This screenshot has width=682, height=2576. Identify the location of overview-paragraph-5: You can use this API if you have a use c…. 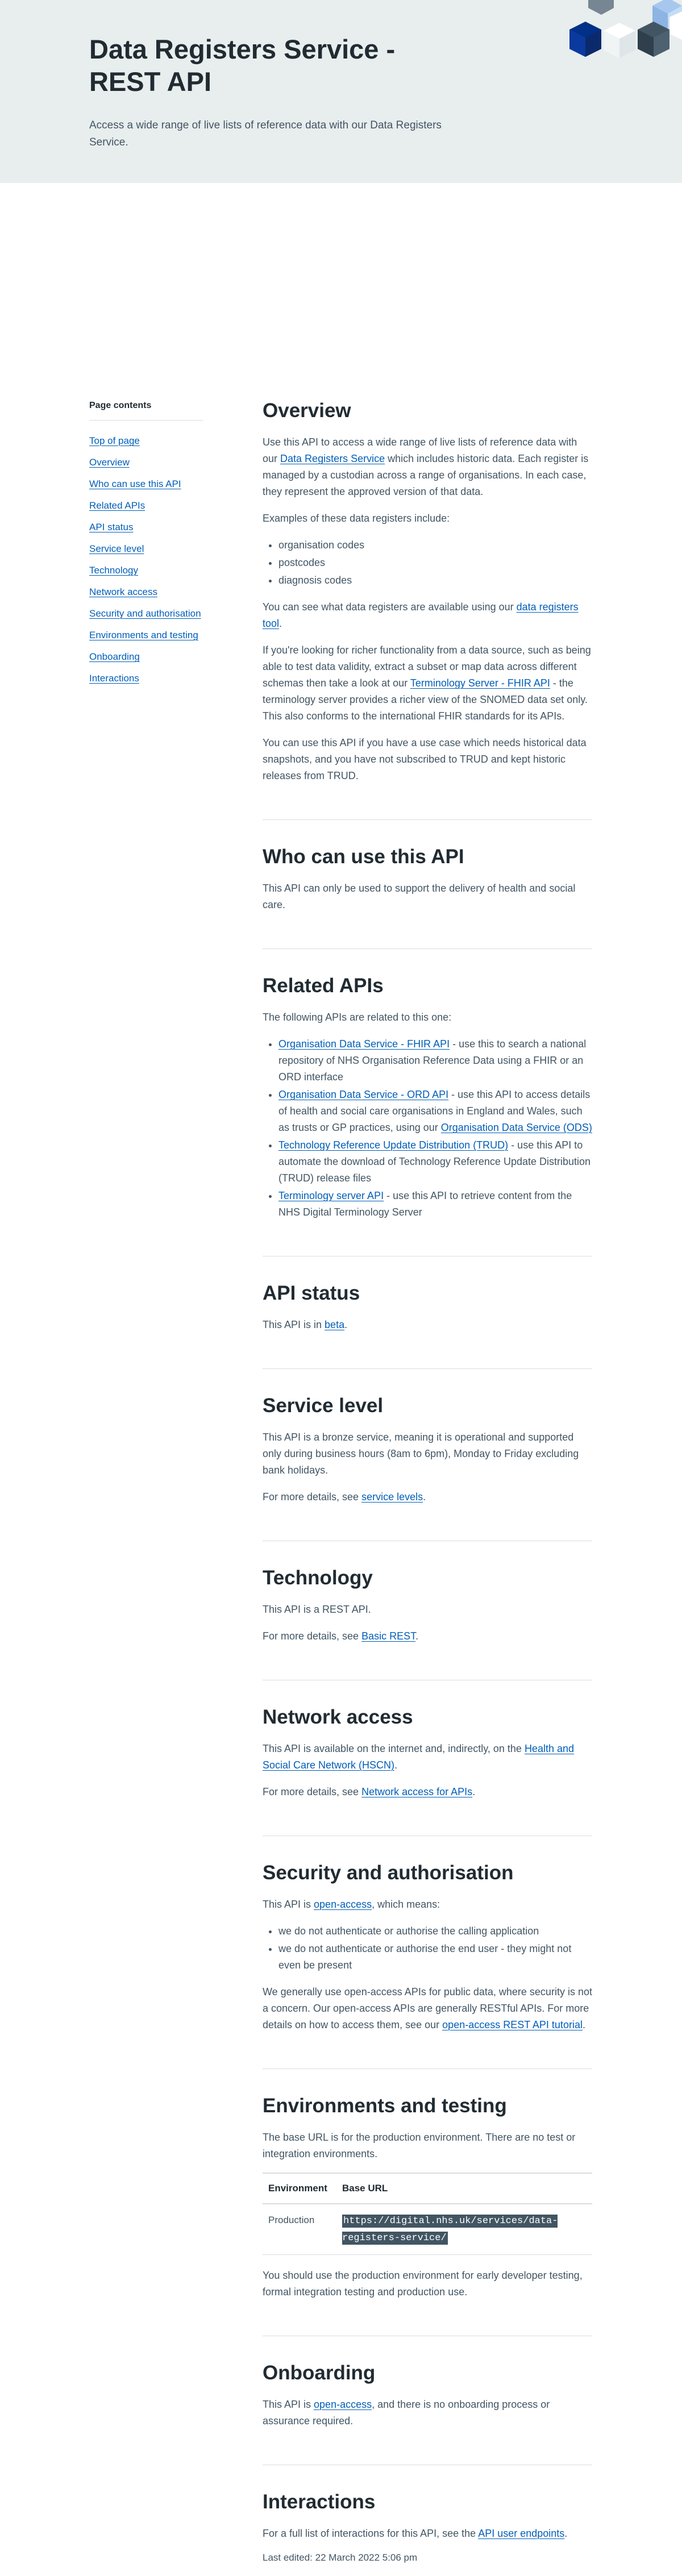
(425, 759).